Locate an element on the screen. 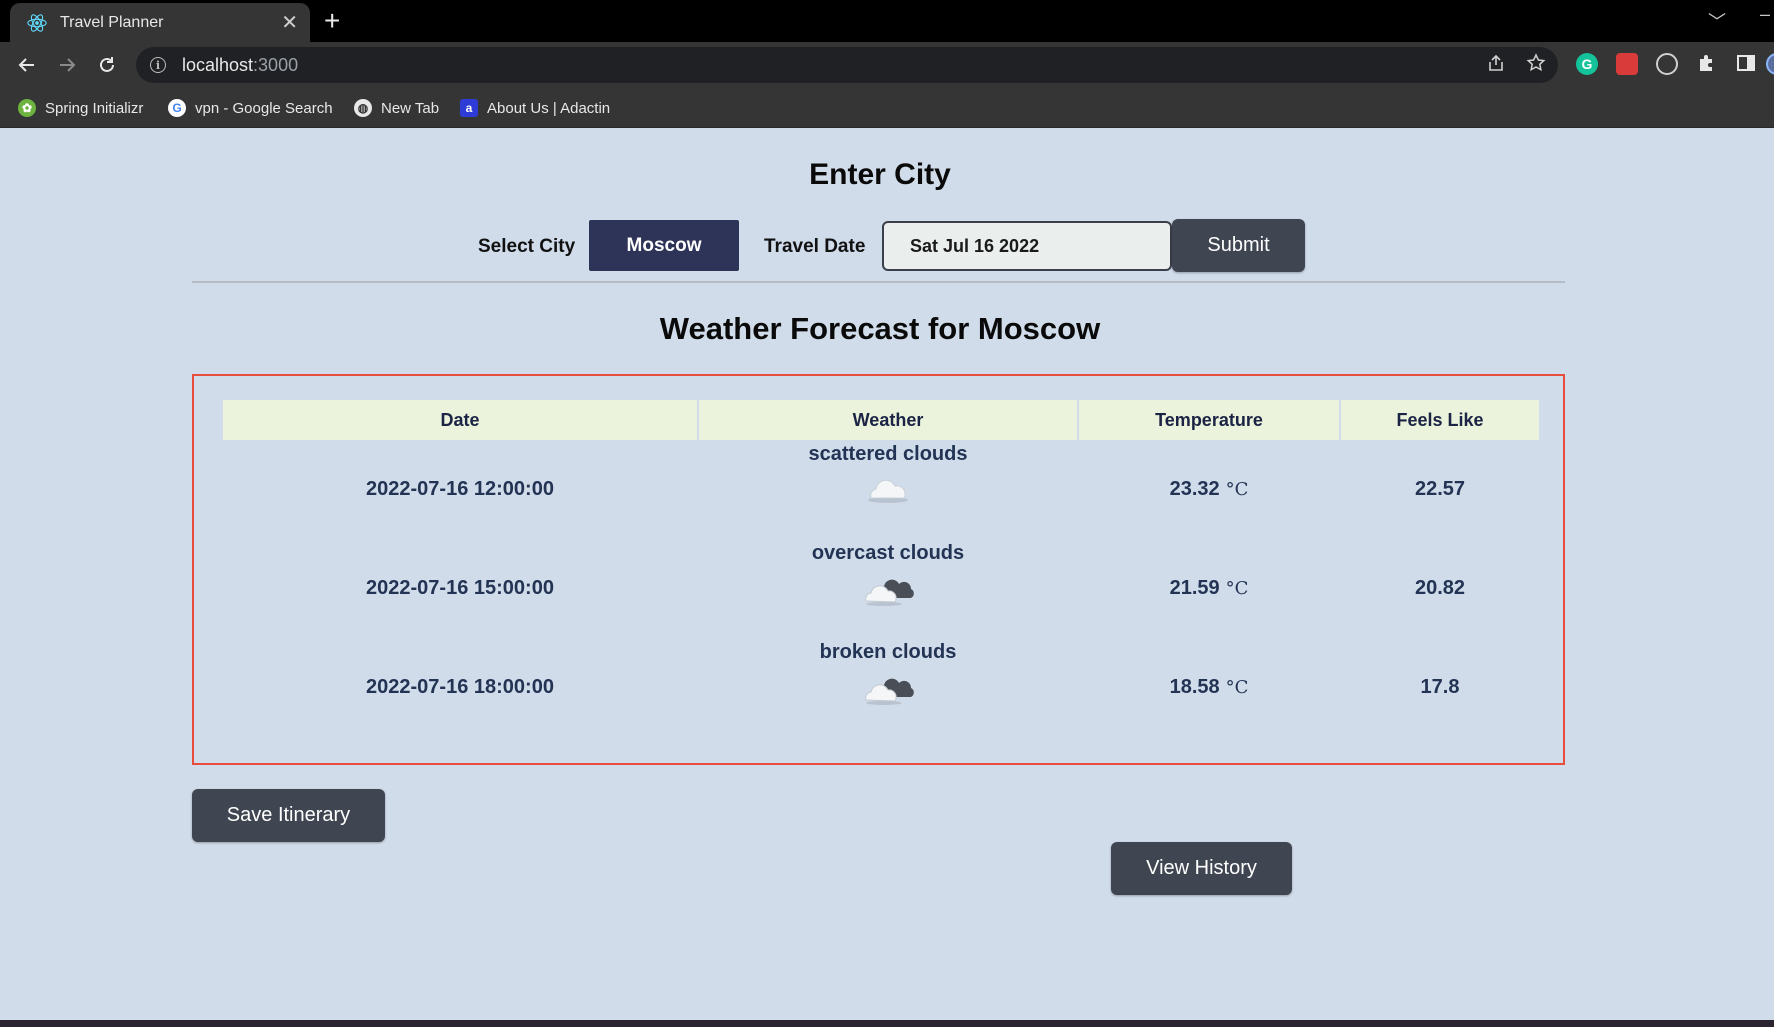  city-select: Moscow is located at coordinates (664, 245).